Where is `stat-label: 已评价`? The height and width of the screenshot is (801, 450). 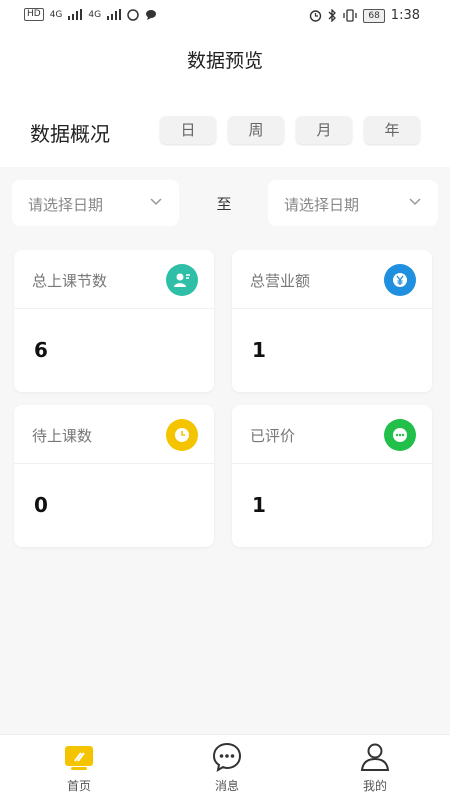 stat-label: 已评价 is located at coordinates (273, 436).